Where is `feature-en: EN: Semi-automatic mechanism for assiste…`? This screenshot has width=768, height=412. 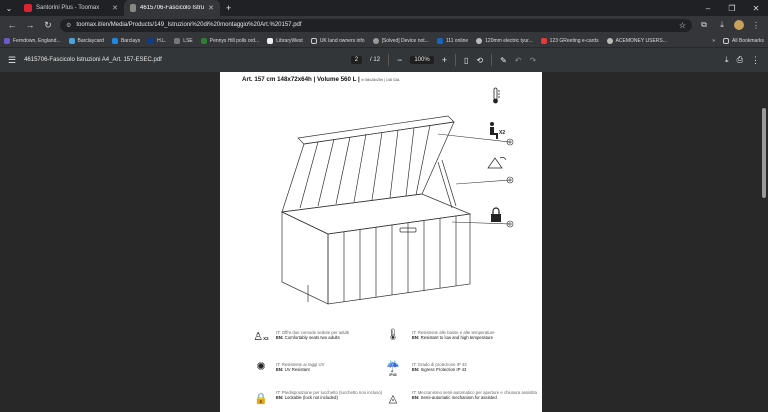 feature-en: EN: Semi-automatic mechanism for assiste… is located at coordinates (454, 398).